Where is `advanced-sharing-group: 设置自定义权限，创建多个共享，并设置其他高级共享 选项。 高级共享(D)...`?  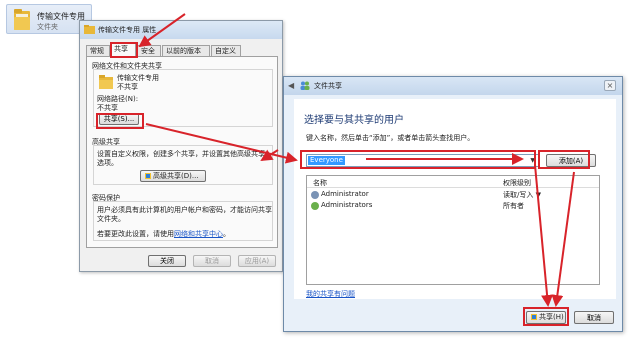
advanced-sharing-group: 设置自定义权限，创建多个共享，并设置其他高级共享 选项。 高级共享(D)... is located at coordinates (183, 165).